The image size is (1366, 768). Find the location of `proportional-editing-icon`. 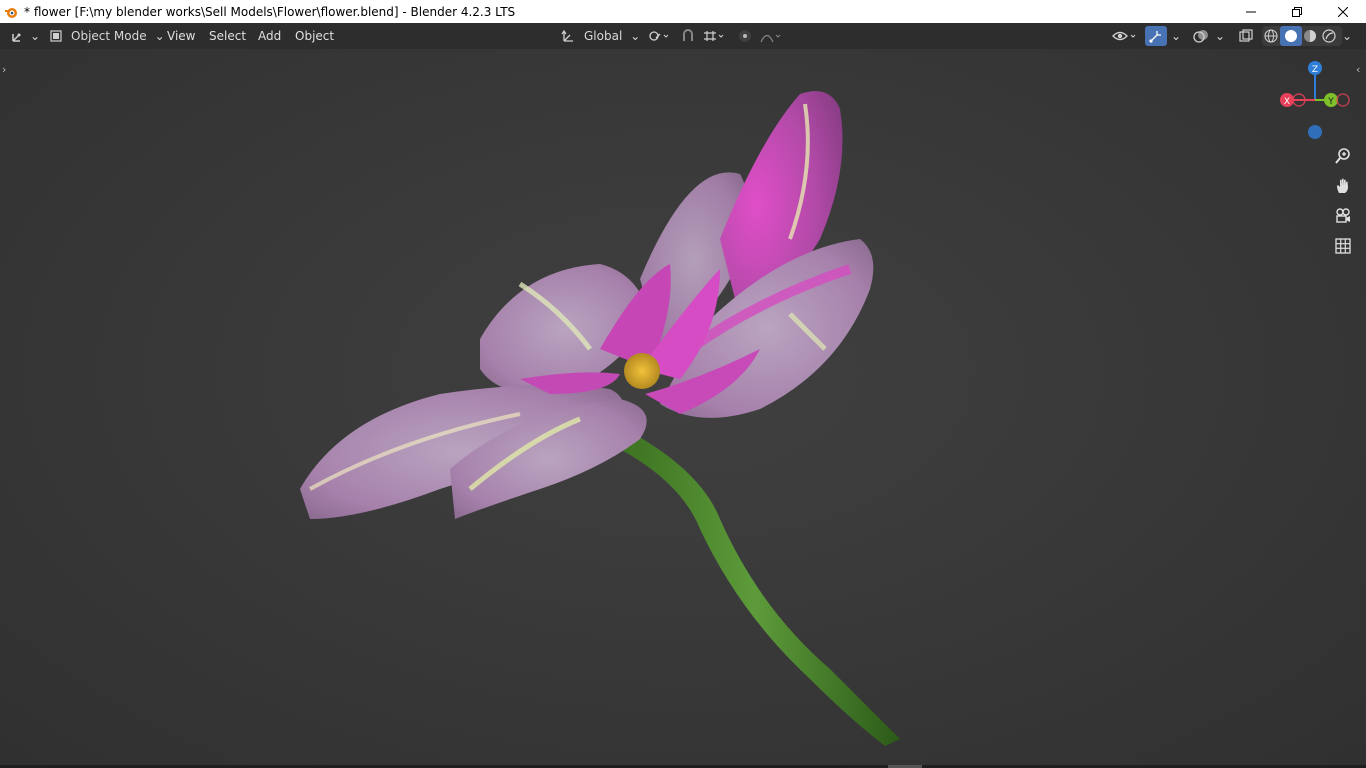

proportional-editing-icon is located at coordinates (745, 36).